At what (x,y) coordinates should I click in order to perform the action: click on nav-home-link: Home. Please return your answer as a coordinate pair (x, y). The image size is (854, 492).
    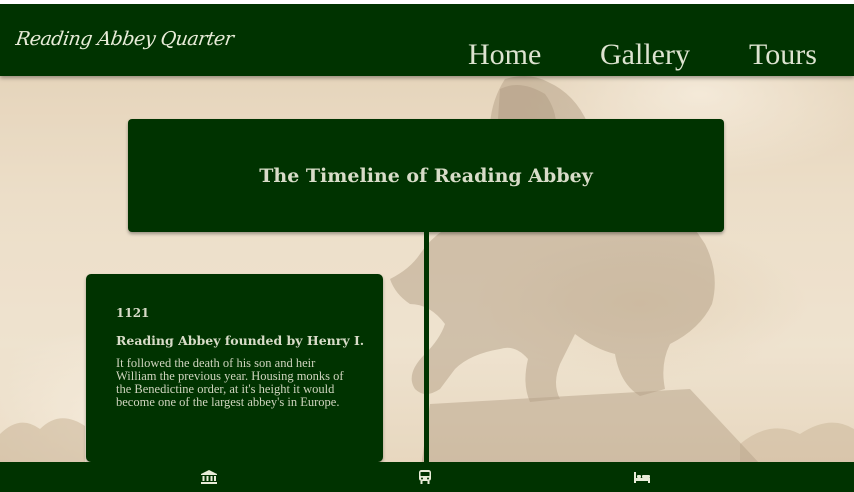
    Looking at the image, I should click on (504, 55).